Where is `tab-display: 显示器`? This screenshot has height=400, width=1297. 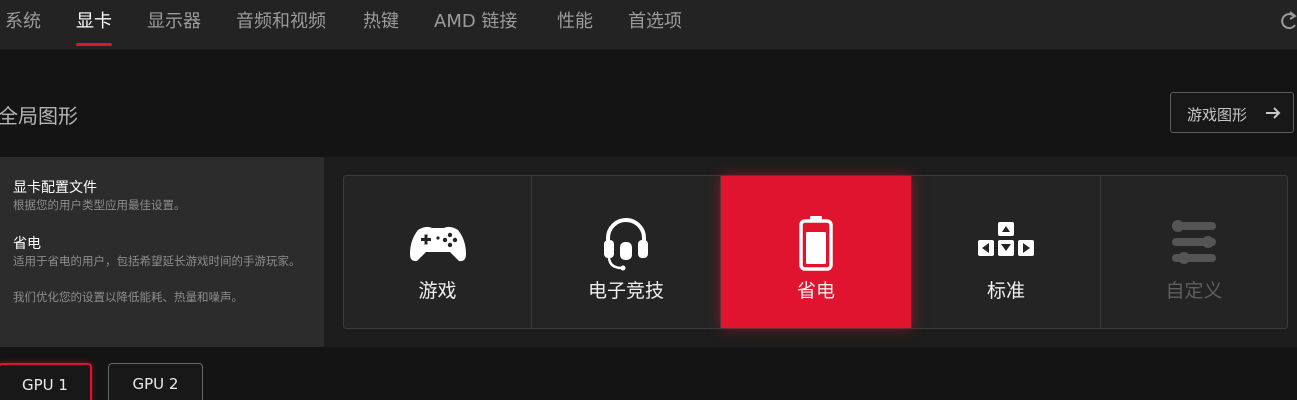 tab-display: 显示器 is located at coordinates (174, 24).